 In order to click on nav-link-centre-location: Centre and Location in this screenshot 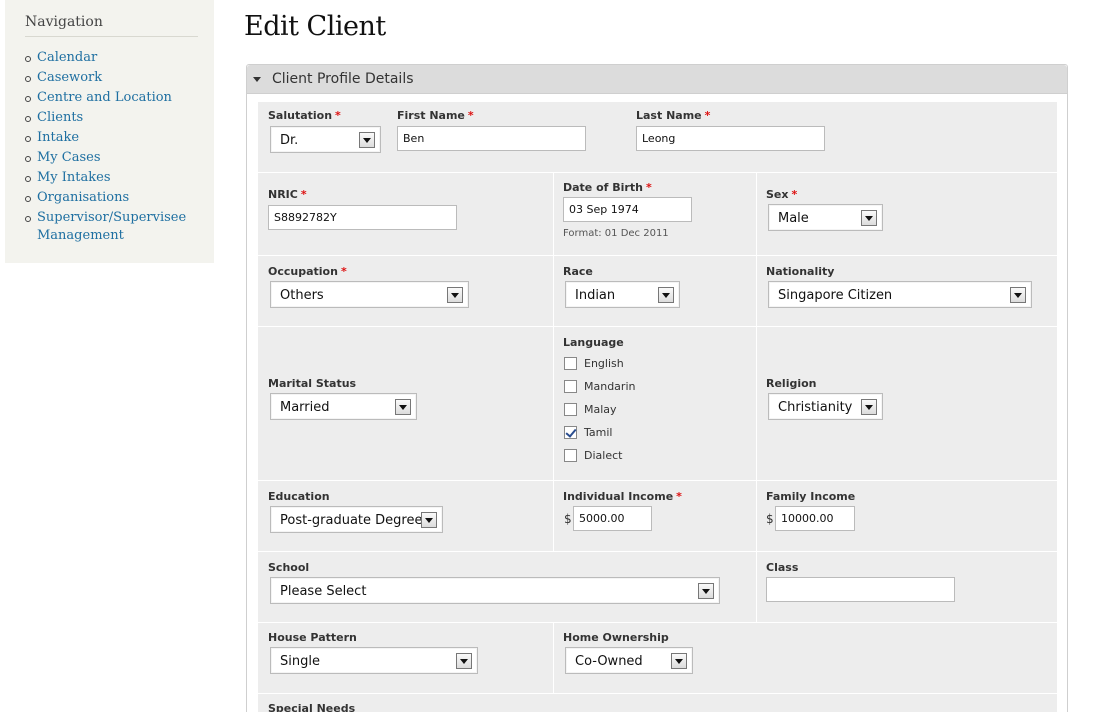, I will do `click(104, 97)`.